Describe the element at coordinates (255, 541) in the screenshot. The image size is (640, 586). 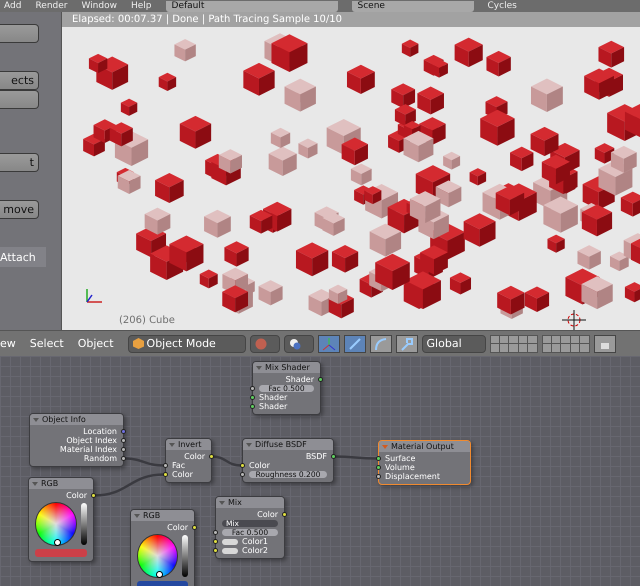
I see `socket-label: Color1` at that location.